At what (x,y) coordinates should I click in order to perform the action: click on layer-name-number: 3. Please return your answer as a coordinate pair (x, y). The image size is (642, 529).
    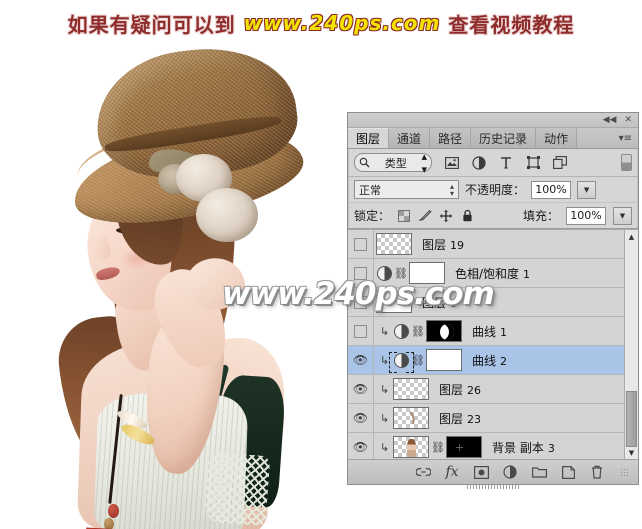
    Looking at the image, I should click on (551, 448).